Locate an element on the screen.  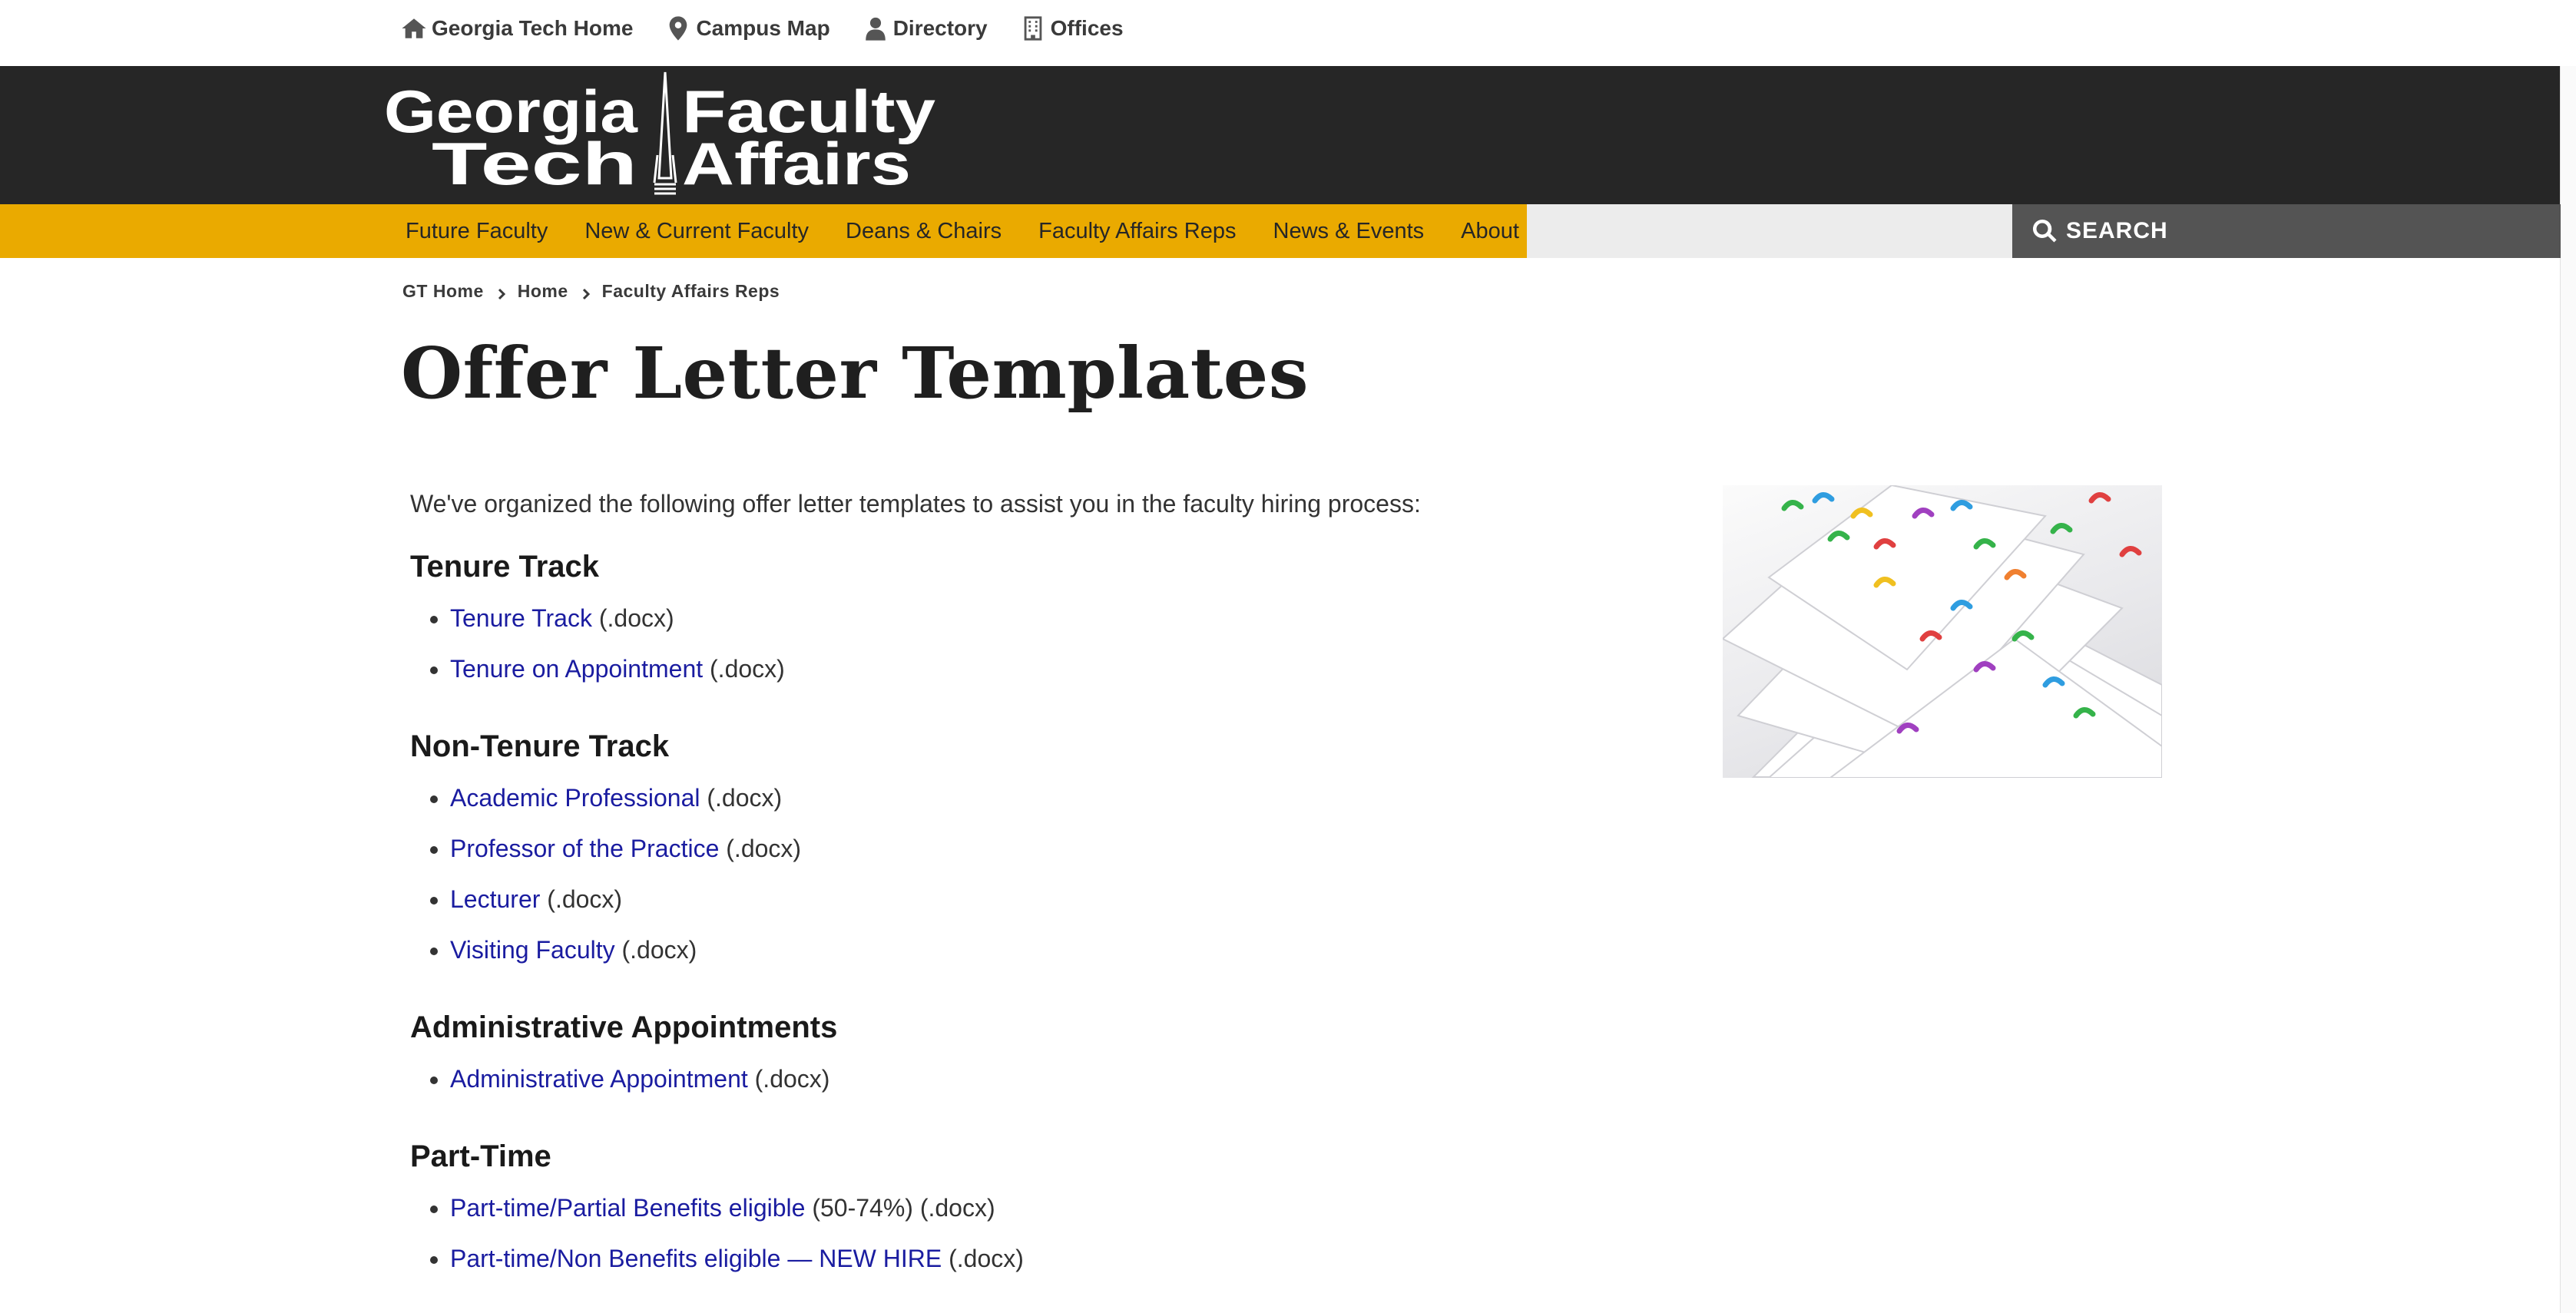
administrative-appointments-list: Administrative Appointment (.docx) is located at coordinates (986, 1078).